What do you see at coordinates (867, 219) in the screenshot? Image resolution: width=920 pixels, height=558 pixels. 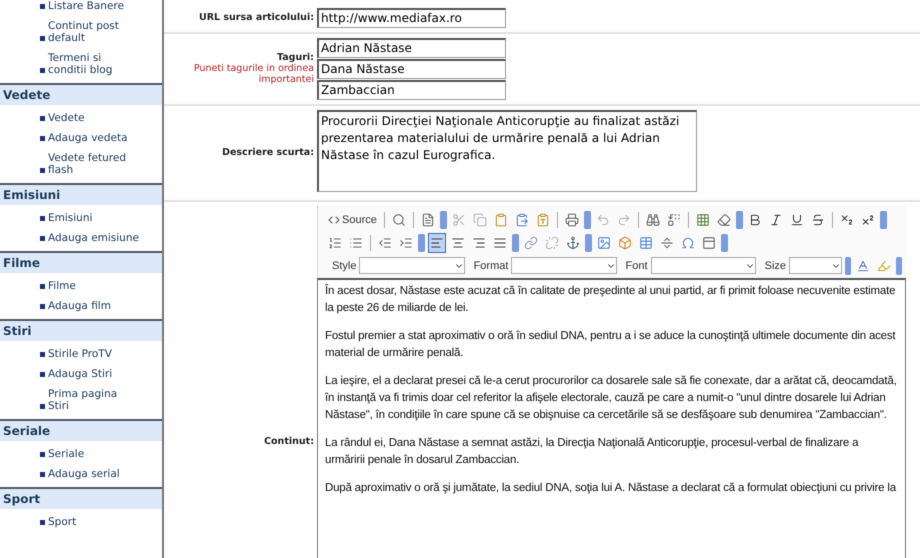 I see `superscript-icon` at bounding box center [867, 219].